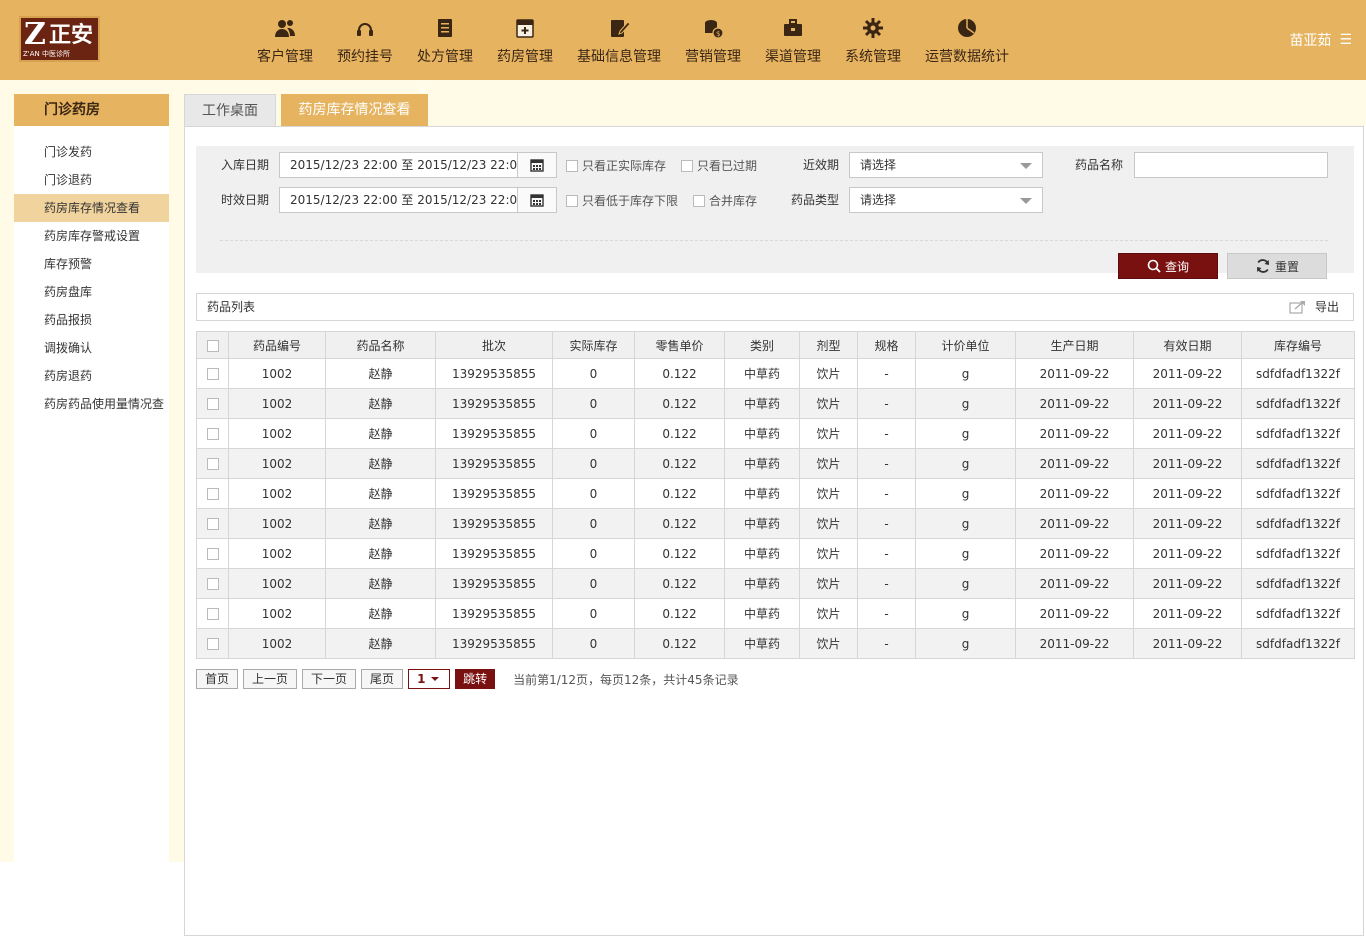  Describe the element at coordinates (873, 46) in the screenshot. I see `nav-item-8: 系统管理` at that location.